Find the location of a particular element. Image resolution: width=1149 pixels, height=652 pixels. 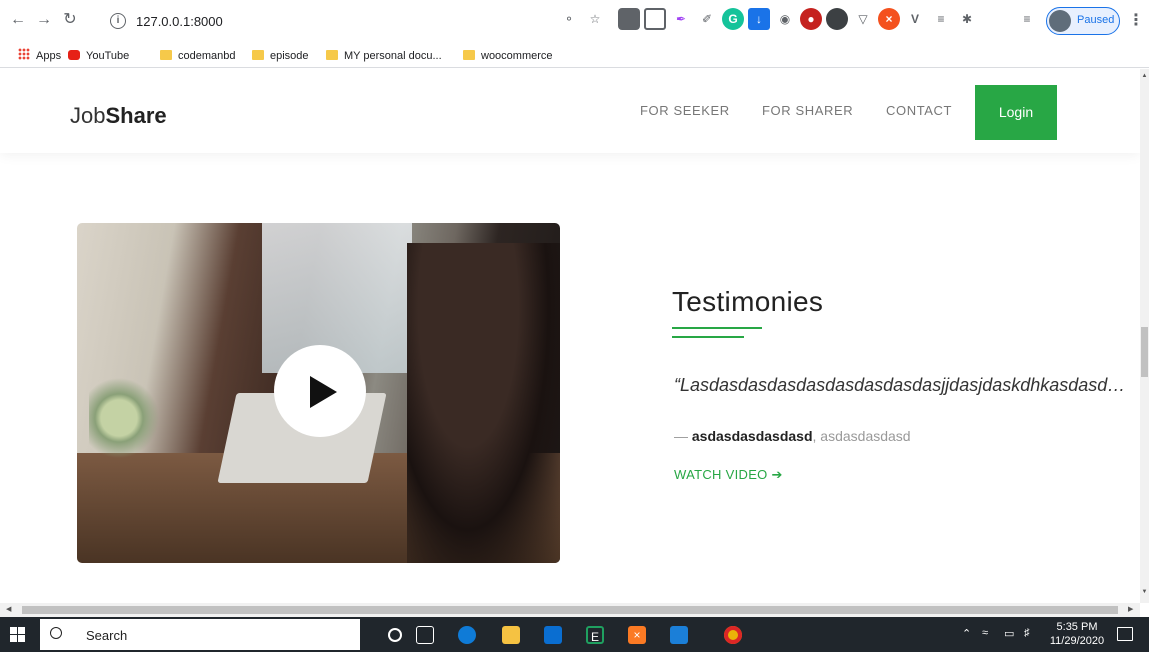

url-text: 127.0.0.1:8000 is located at coordinates (179, 21).